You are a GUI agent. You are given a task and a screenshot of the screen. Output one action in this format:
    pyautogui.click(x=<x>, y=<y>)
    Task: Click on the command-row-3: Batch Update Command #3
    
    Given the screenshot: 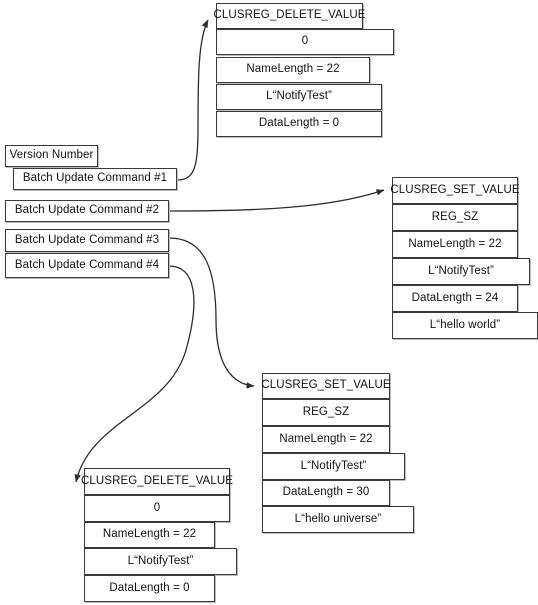 What is the action you would take?
    pyautogui.click(x=87, y=240)
    